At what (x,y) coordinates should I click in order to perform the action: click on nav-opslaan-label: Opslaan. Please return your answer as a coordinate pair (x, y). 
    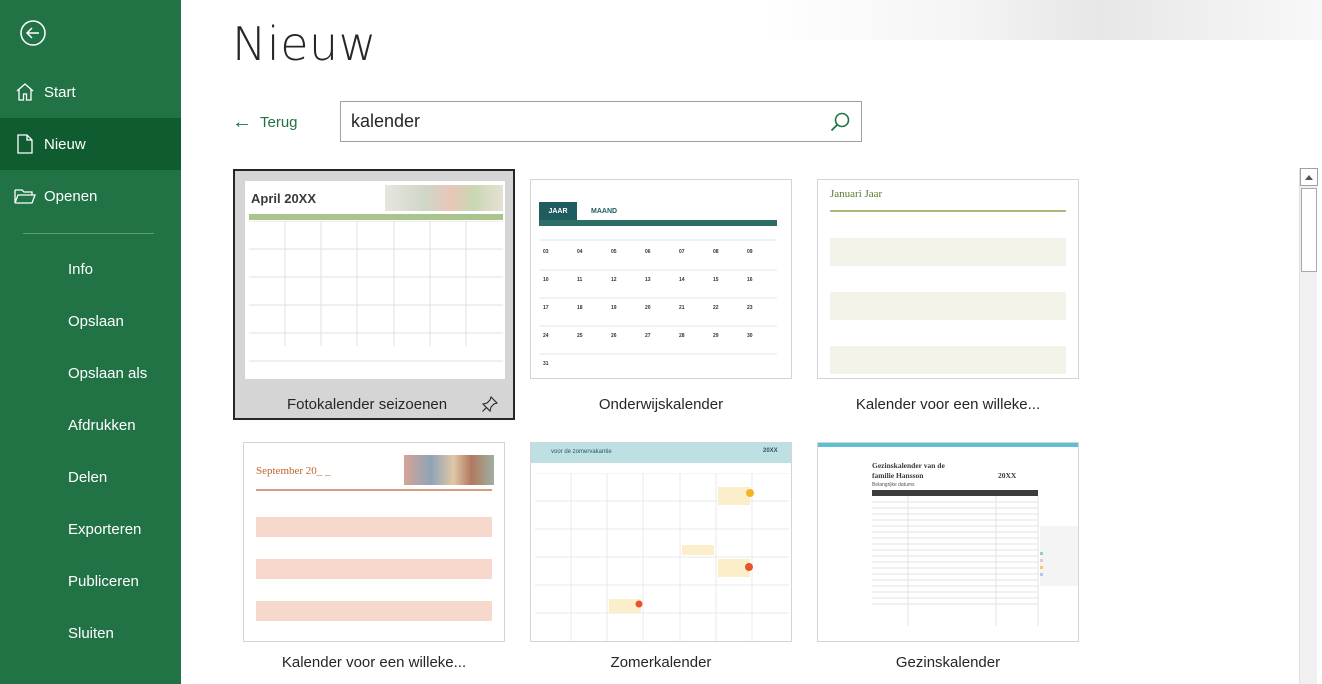
    Looking at the image, I should click on (96, 321).